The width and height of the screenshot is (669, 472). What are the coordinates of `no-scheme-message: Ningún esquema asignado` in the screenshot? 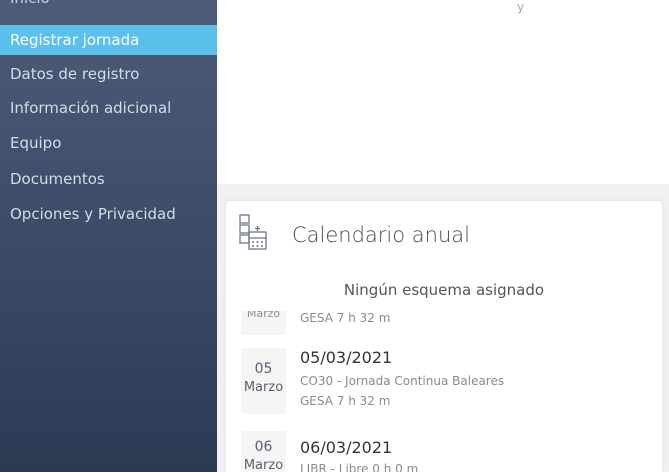 It's located at (444, 290).